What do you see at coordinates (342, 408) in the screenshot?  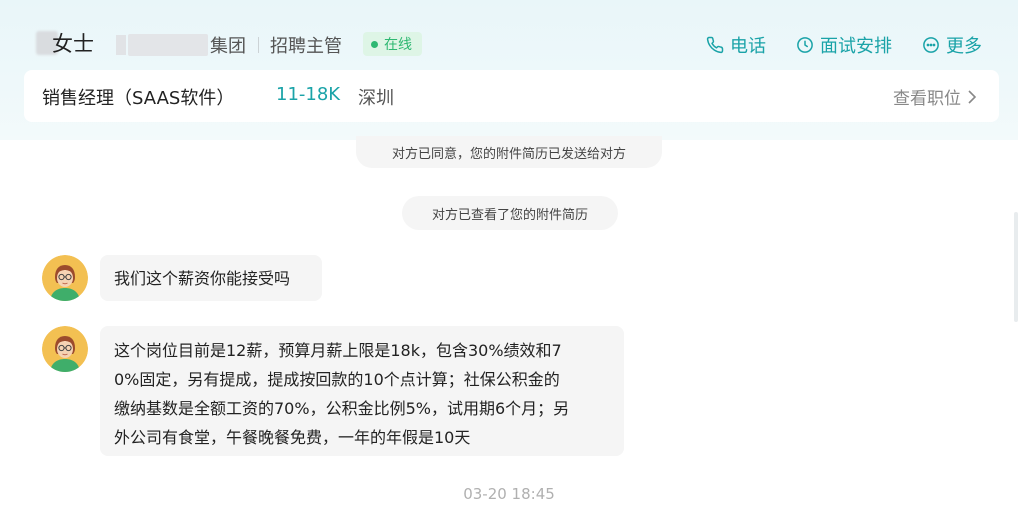 I see `message-line: 缴纳基数是全额工资的70%，公积金比例5%，试用期6个月；另` at bounding box center [342, 408].